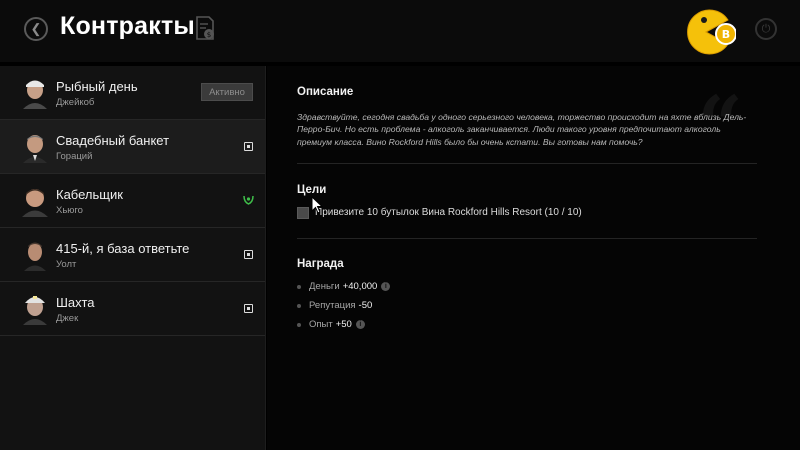 The height and width of the screenshot is (450, 800). I want to click on contract-item: Рыбный день Джейкоб Активно, so click(132, 93).